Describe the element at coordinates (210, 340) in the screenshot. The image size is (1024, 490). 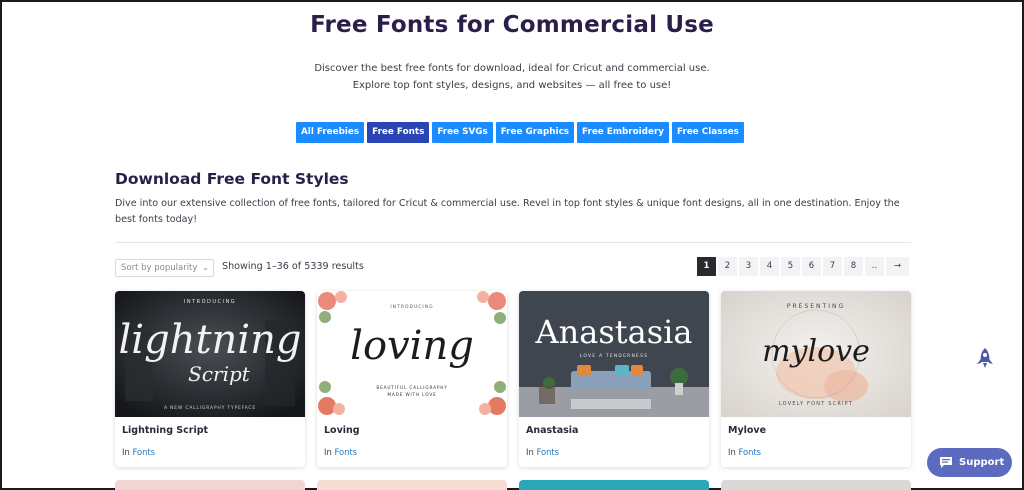
I see `thumb-main-text: lightning` at that location.